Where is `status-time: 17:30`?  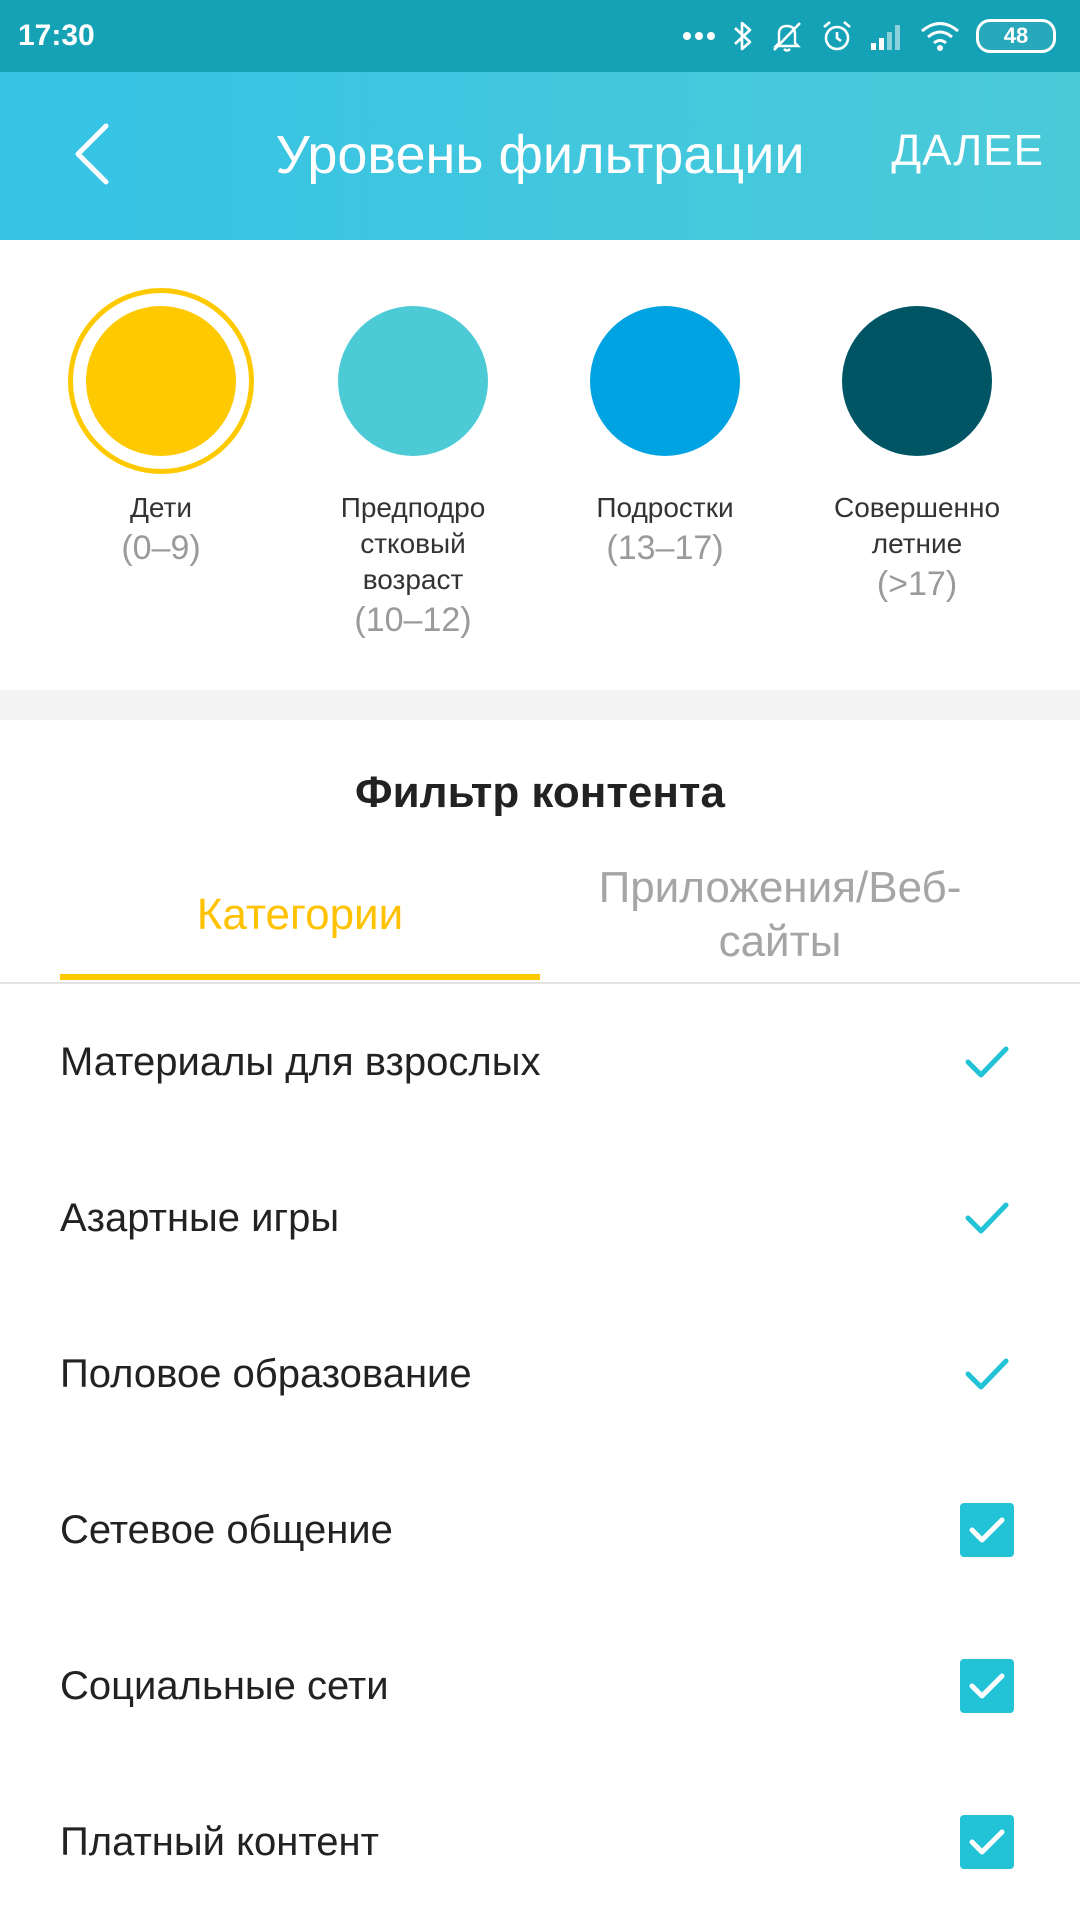 status-time: 17:30 is located at coordinates (56, 35).